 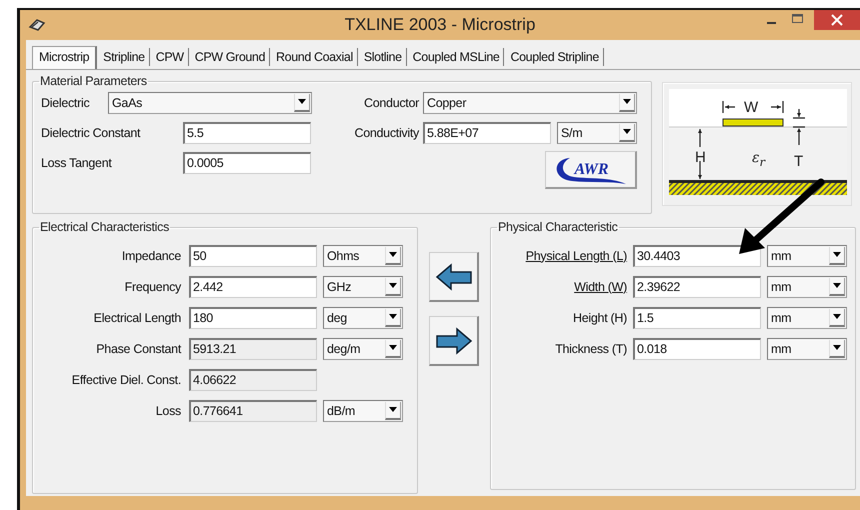 I want to click on group-title: Physical Characteristic, so click(x=558, y=227).